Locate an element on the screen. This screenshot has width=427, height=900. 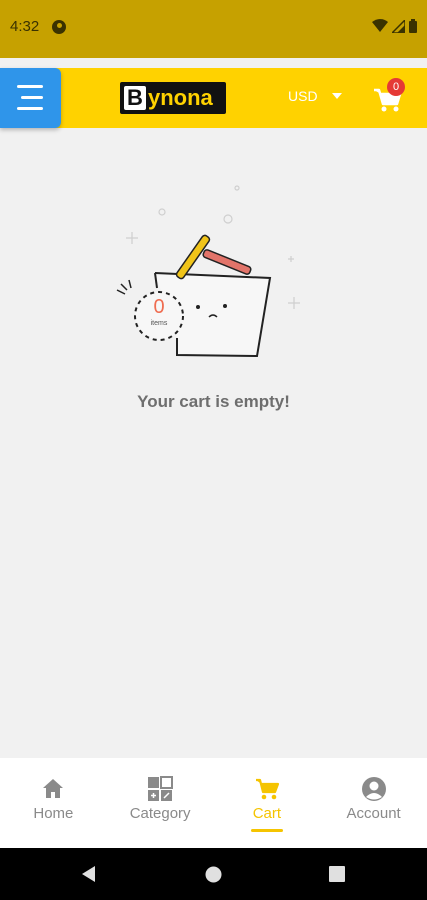
nav-category: Category is located at coordinates (160, 803).